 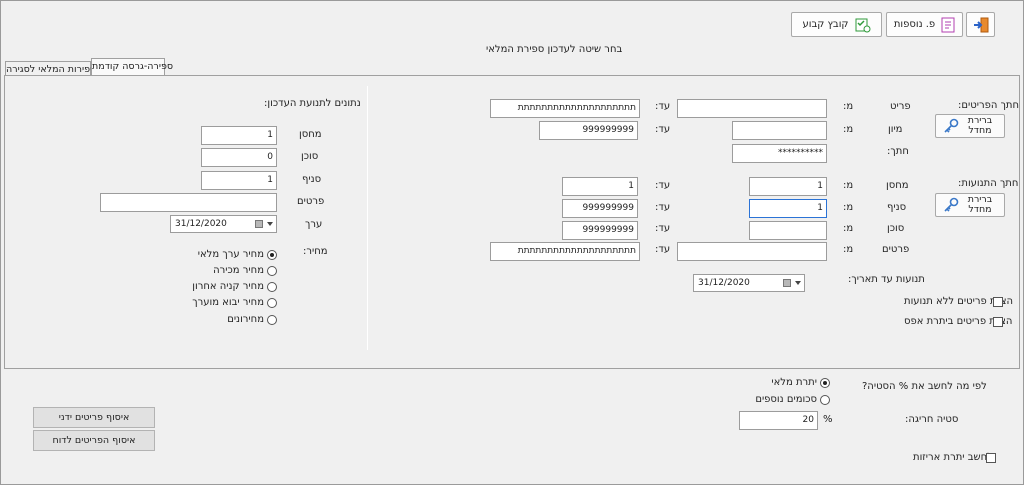 I want to click on calc-option-label: סכומים נוספים, so click(x=786, y=399).